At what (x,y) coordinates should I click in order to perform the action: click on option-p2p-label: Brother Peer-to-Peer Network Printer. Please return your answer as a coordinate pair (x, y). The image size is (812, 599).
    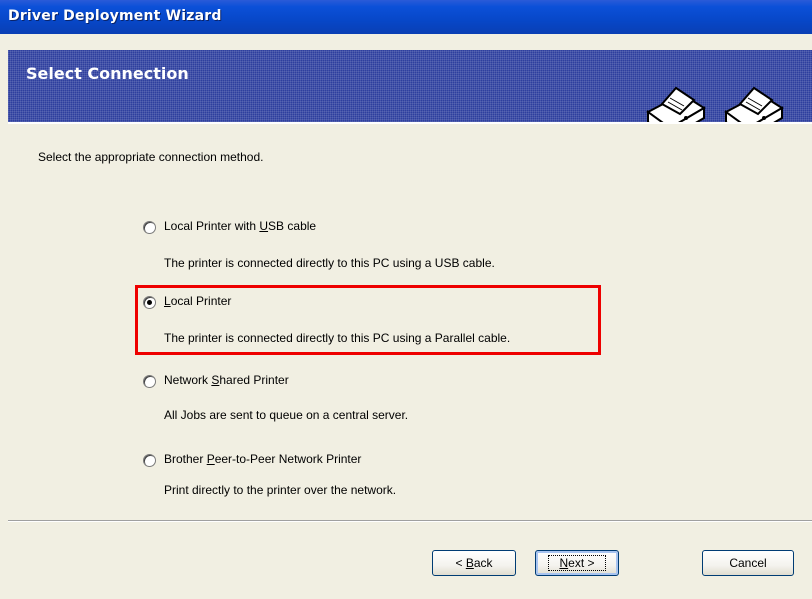
    Looking at the image, I should click on (262, 459).